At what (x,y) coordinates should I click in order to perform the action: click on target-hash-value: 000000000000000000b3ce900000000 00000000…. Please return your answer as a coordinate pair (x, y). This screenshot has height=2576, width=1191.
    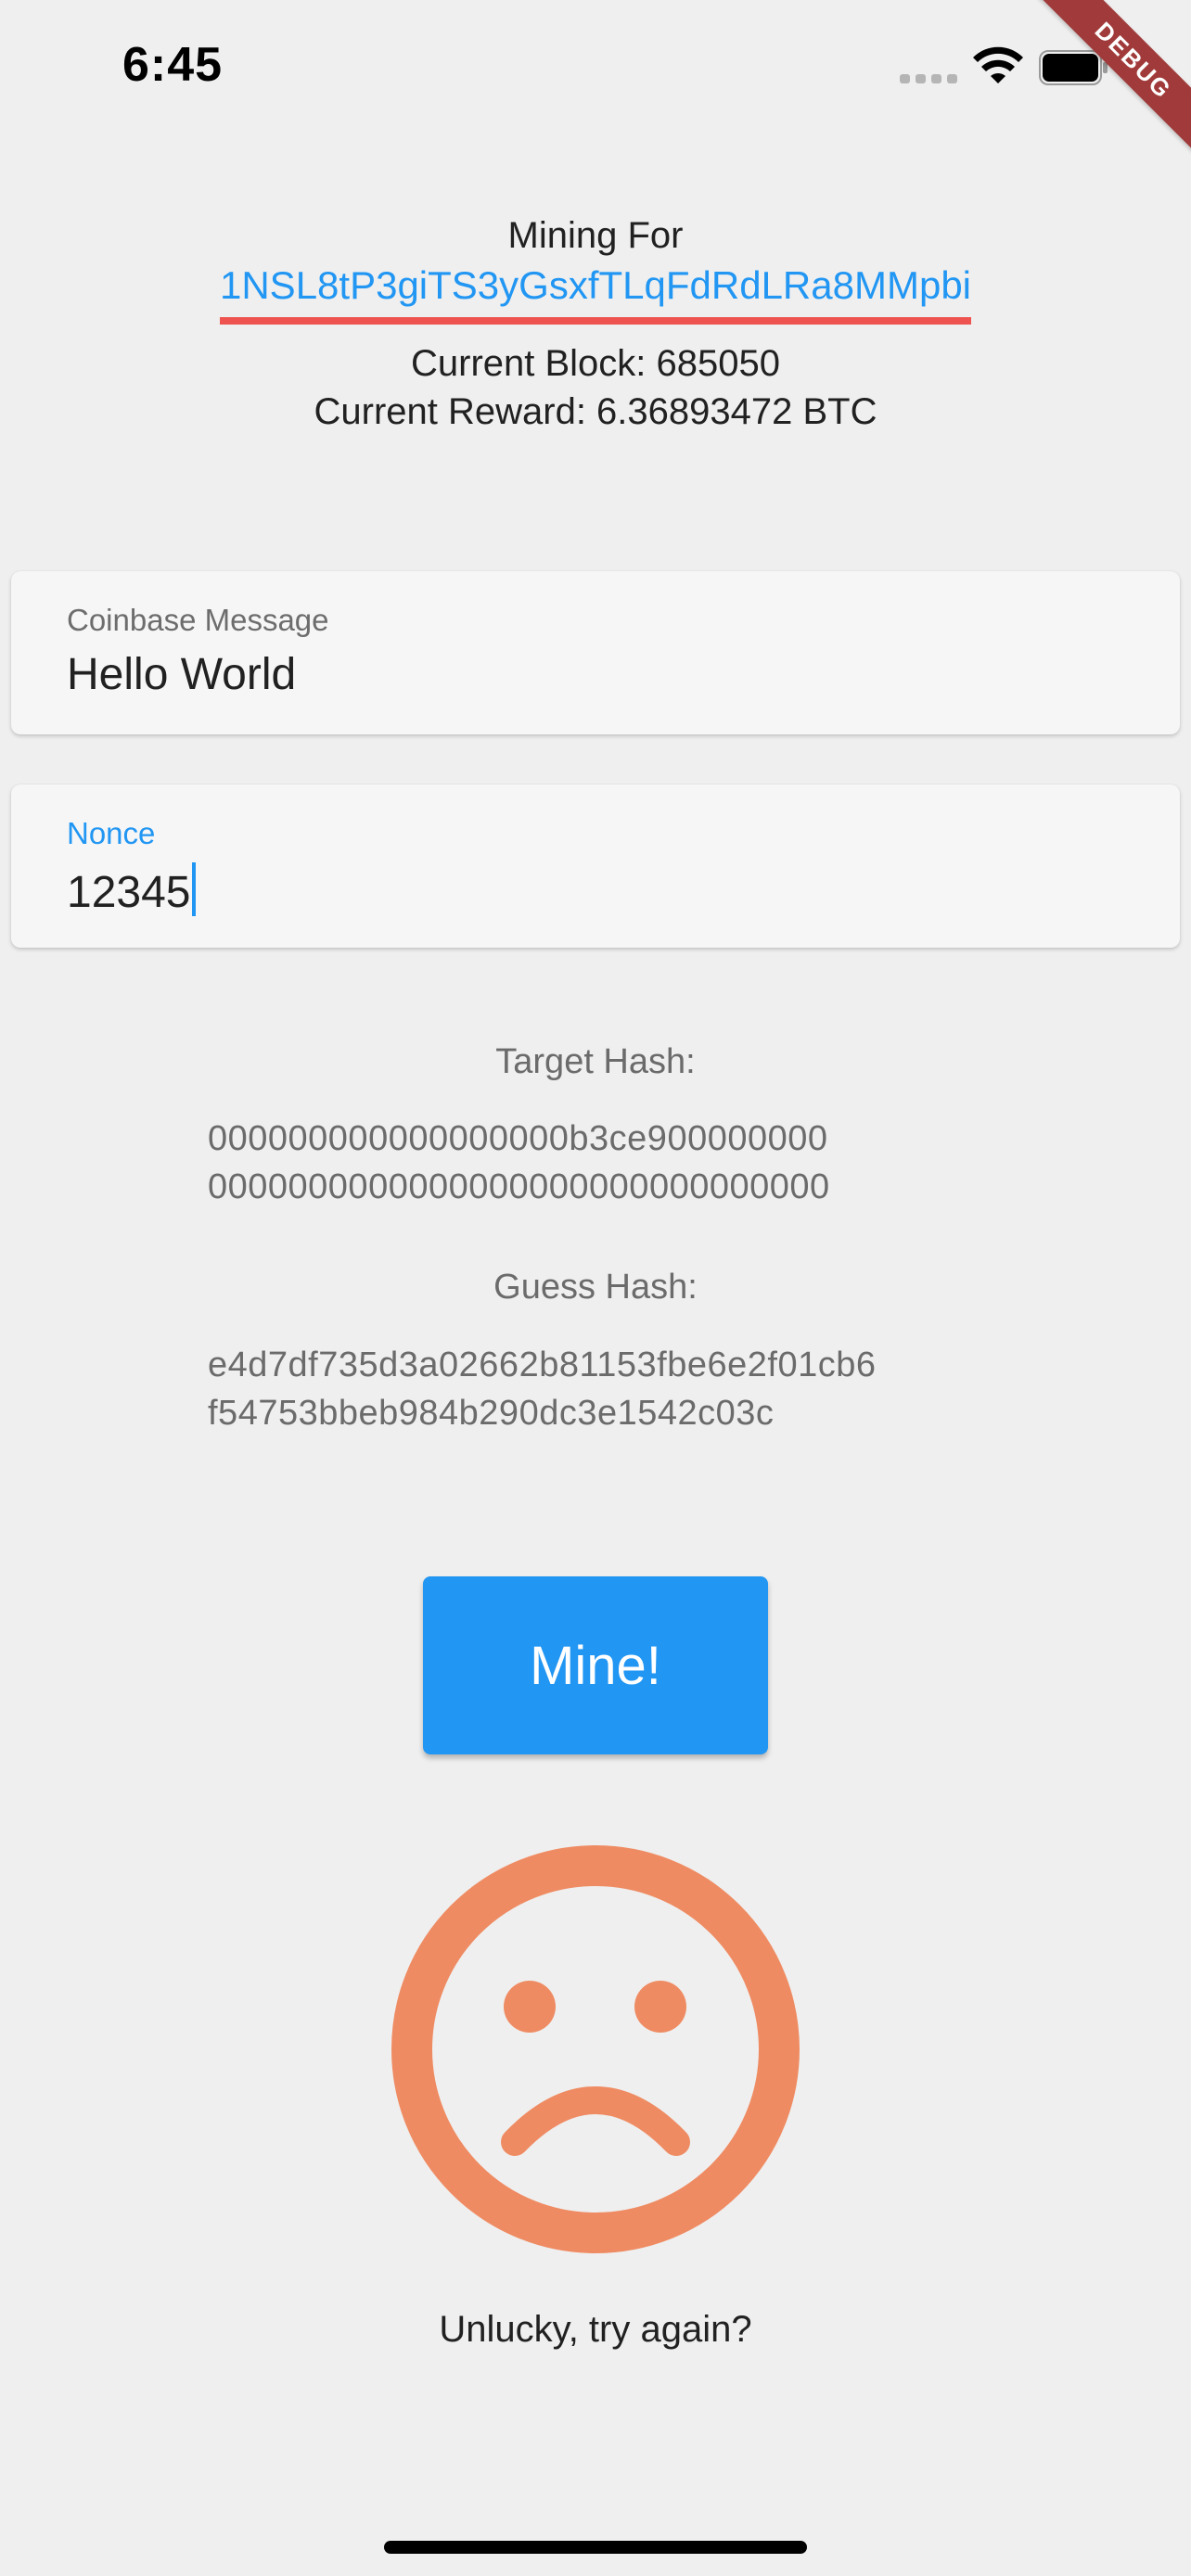
    Looking at the image, I should click on (616, 1163).